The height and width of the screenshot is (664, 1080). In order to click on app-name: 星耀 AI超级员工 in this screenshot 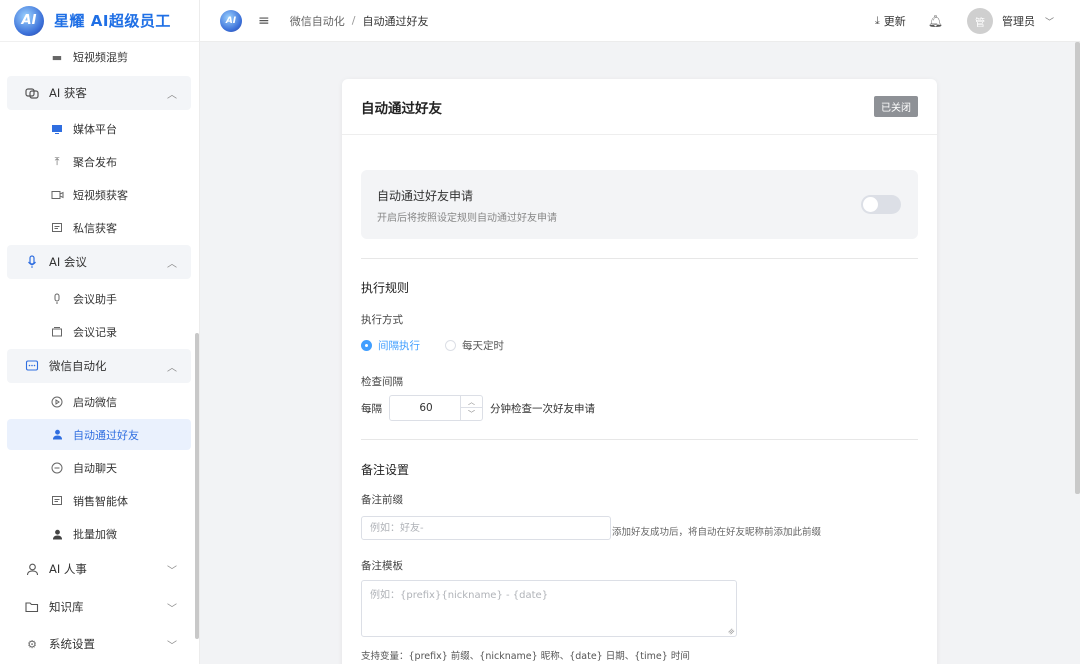, I will do `click(112, 21)`.